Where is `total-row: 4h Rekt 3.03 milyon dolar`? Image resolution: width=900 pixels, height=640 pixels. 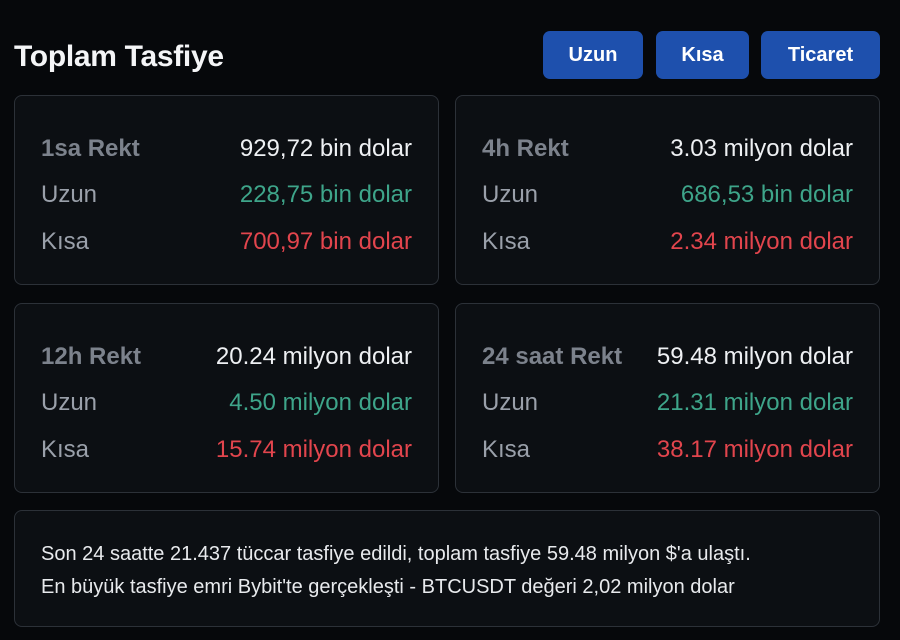 total-row: 4h Rekt 3.03 milyon dolar is located at coordinates (667, 149).